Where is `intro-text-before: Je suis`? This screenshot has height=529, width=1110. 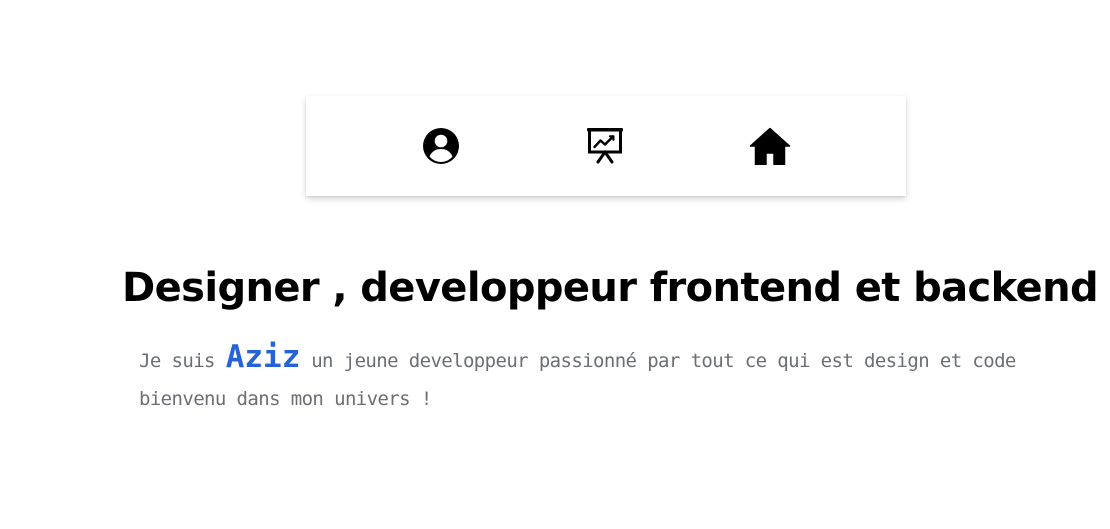
intro-text-before: Je suis is located at coordinates (182, 361).